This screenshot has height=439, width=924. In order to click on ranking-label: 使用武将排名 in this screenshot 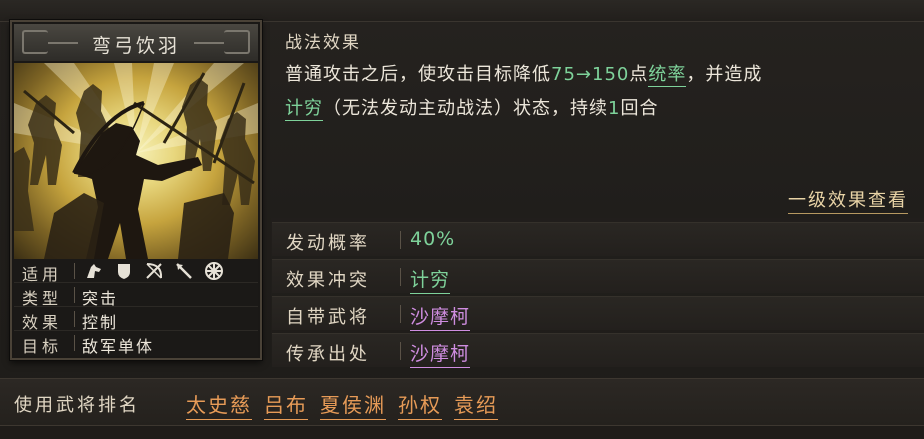, I will do `click(77, 405)`.